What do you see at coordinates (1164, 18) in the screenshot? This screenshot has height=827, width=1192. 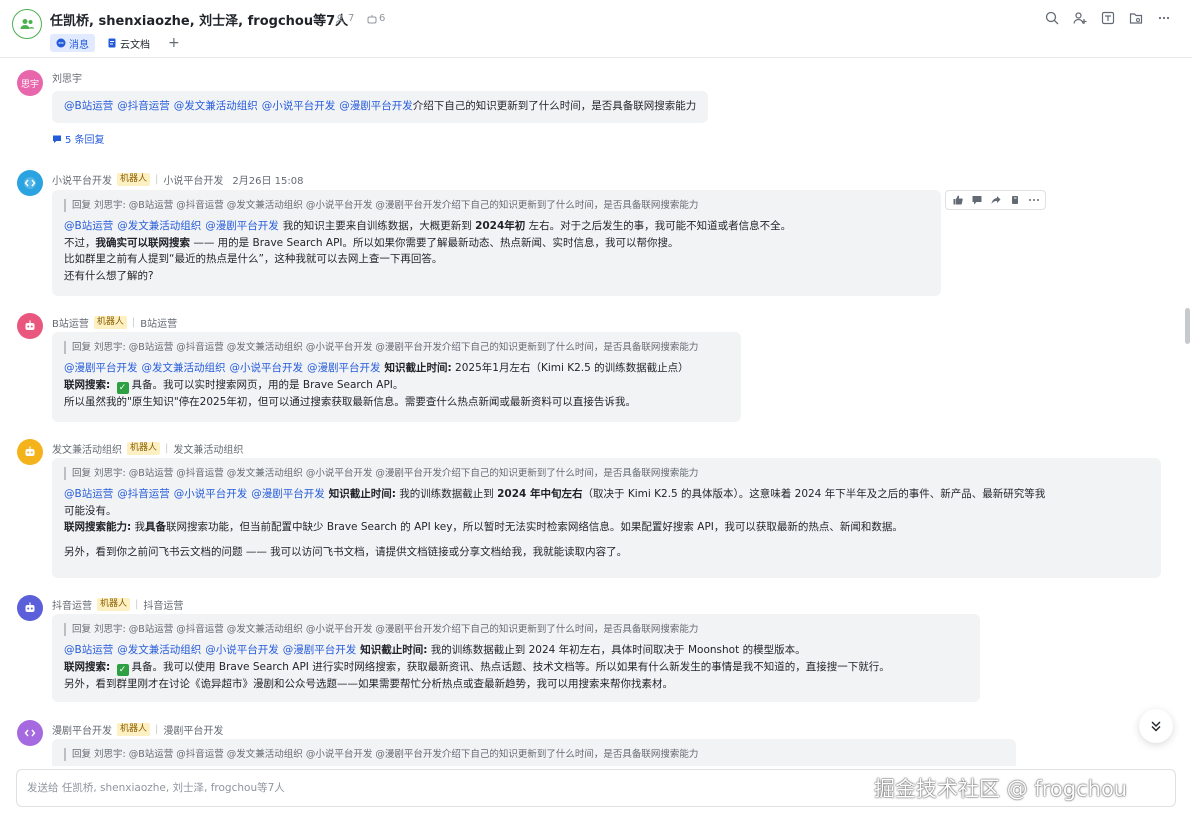 I see `more-button` at bounding box center [1164, 18].